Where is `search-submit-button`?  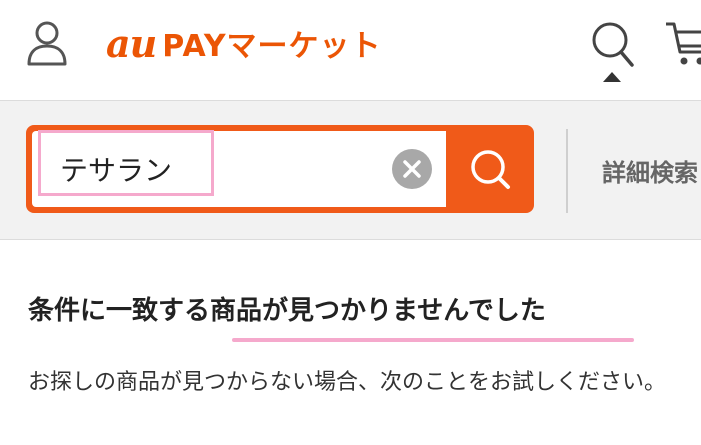 search-submit-button is located at coordinates (491, 169).